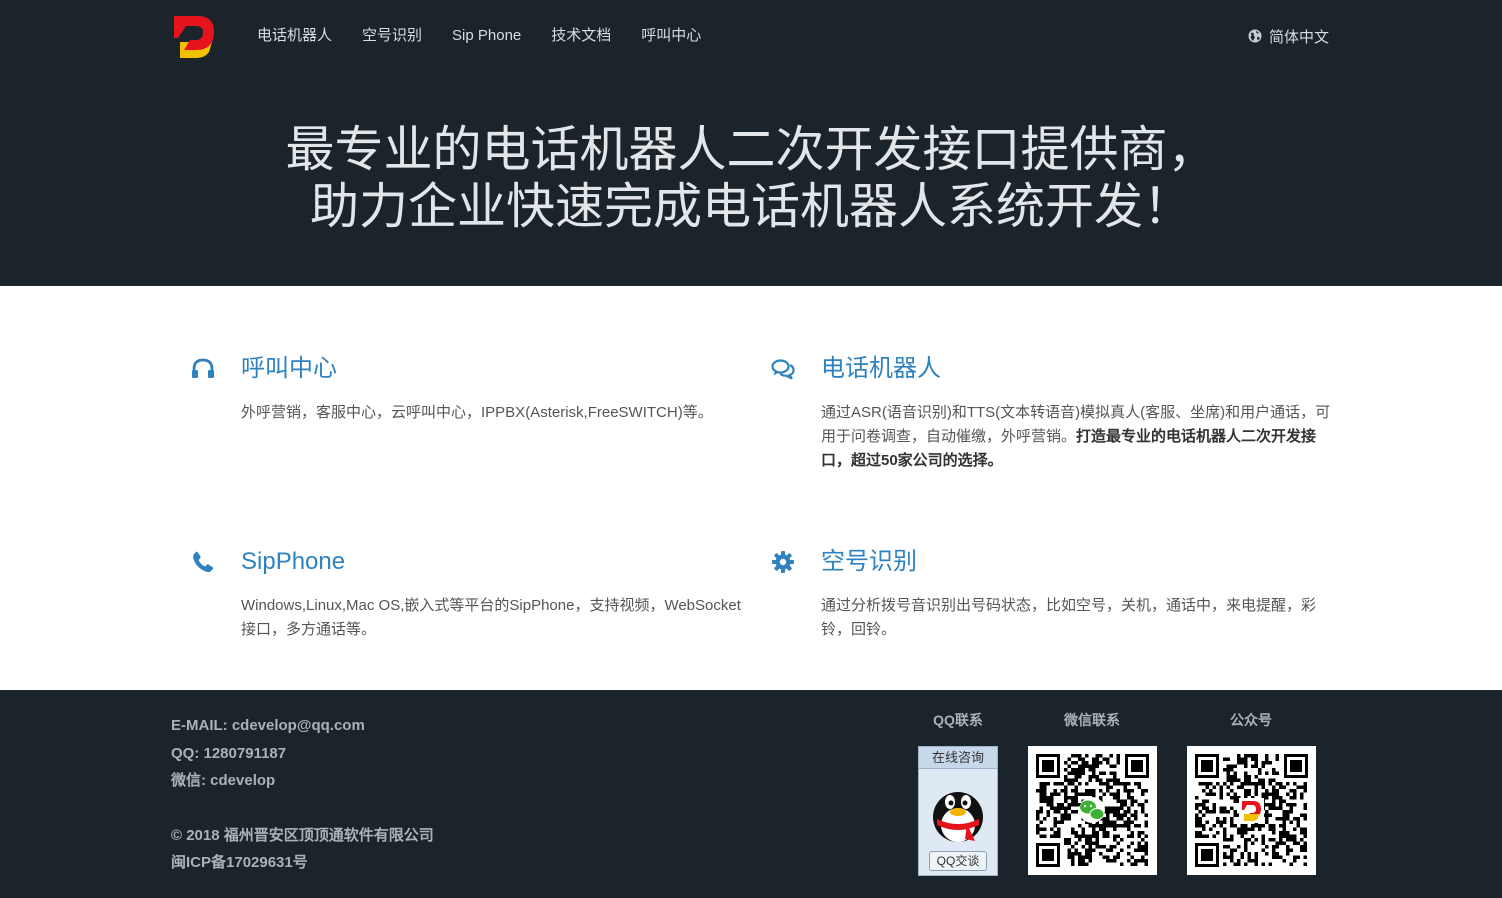 The width and height of the screenshot is (1502, 898). Describe the element at coordinates (486, 36) in the screenshot. I see `nav-item-sip-phone: Sip Phone` at that location.